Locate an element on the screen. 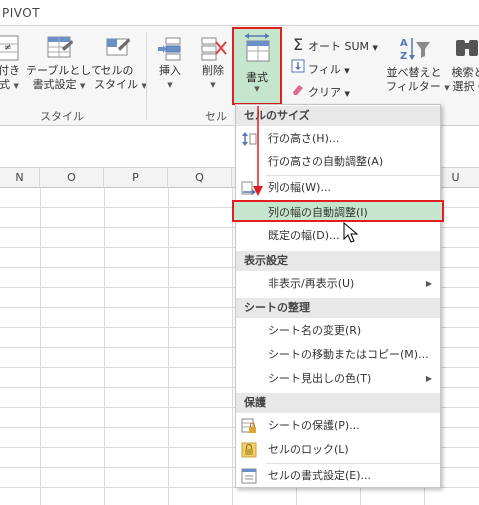 Image resolution: width=479 pixels, height=505 pixels. sort-filter-button: A Z 並べ替えと フィルター ▼ is located at coordinates (418, 64).